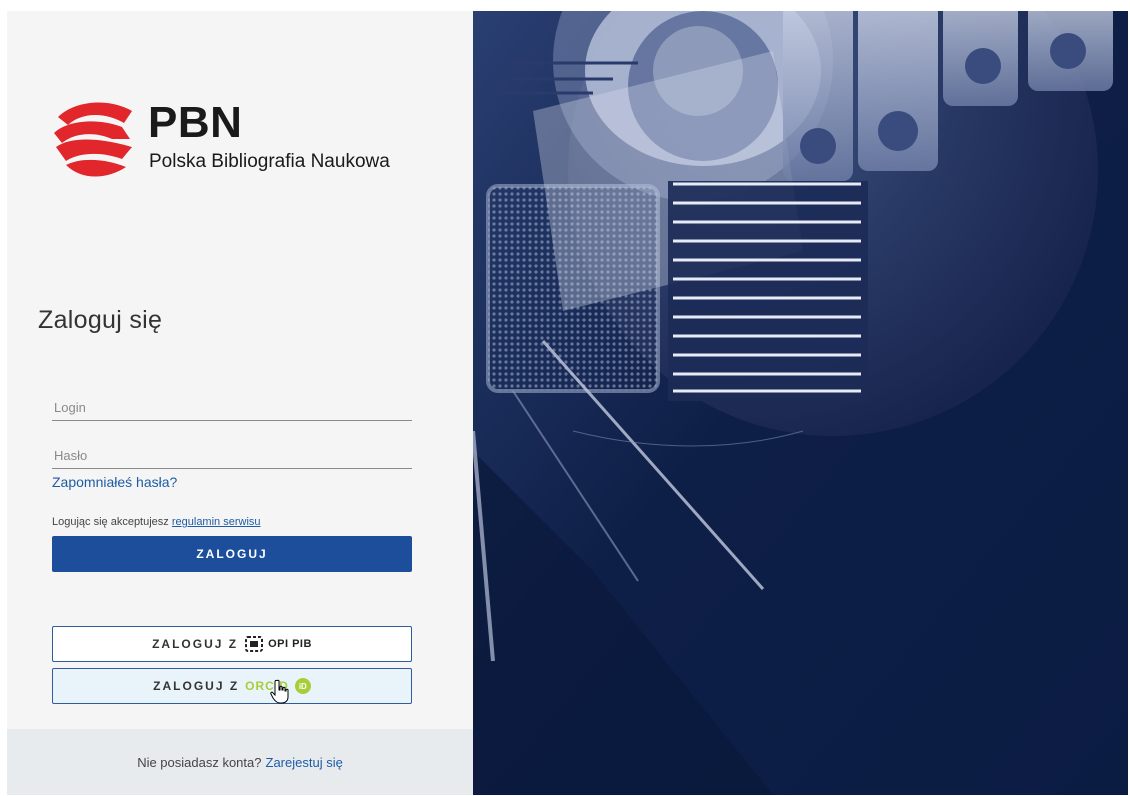  What do you see at coordinates (93, 139) in the screenshot?
I see `pbn-logo-icon` at bounding box center [93, 139].